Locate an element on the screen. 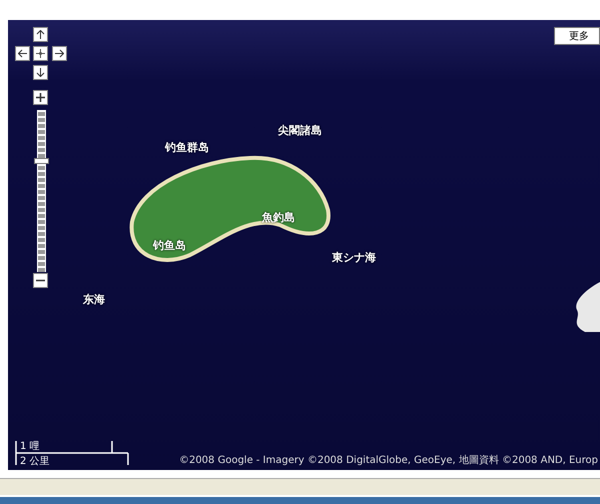 Image resolution: width=600 pixels, height=504 pixels. map-label: 東シナ海 is located at coordinates (354, 257).